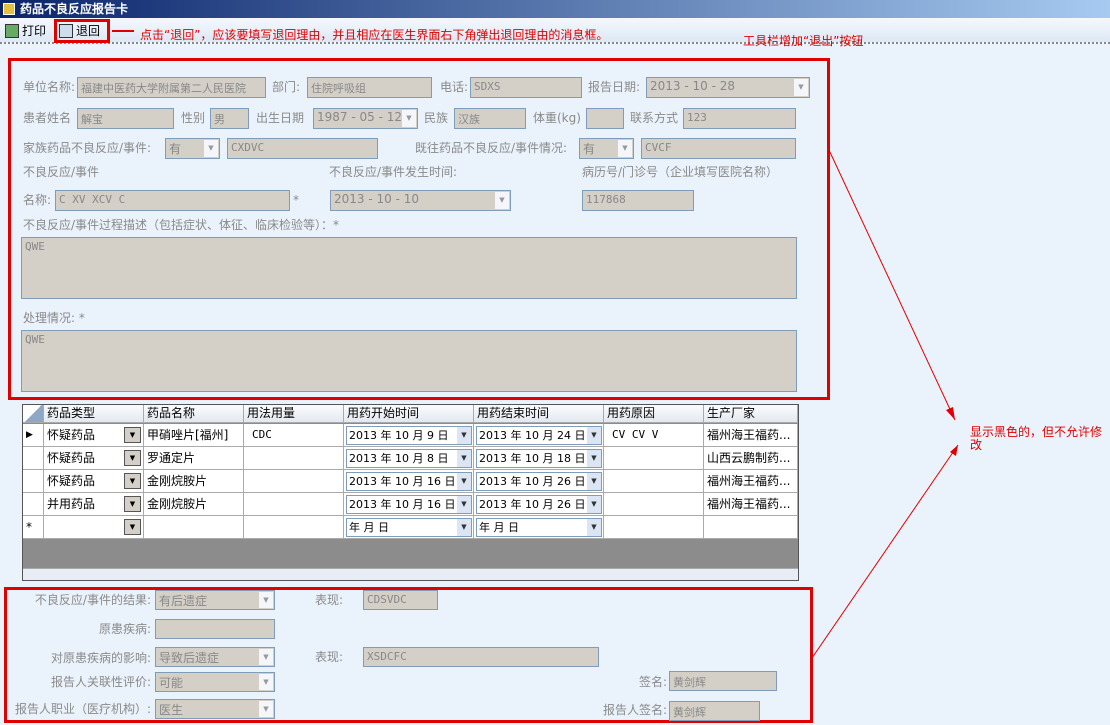 This screenshot has height=725, width=1110. I want to click on handle-label: 处理情况: *, so click(54, 318).